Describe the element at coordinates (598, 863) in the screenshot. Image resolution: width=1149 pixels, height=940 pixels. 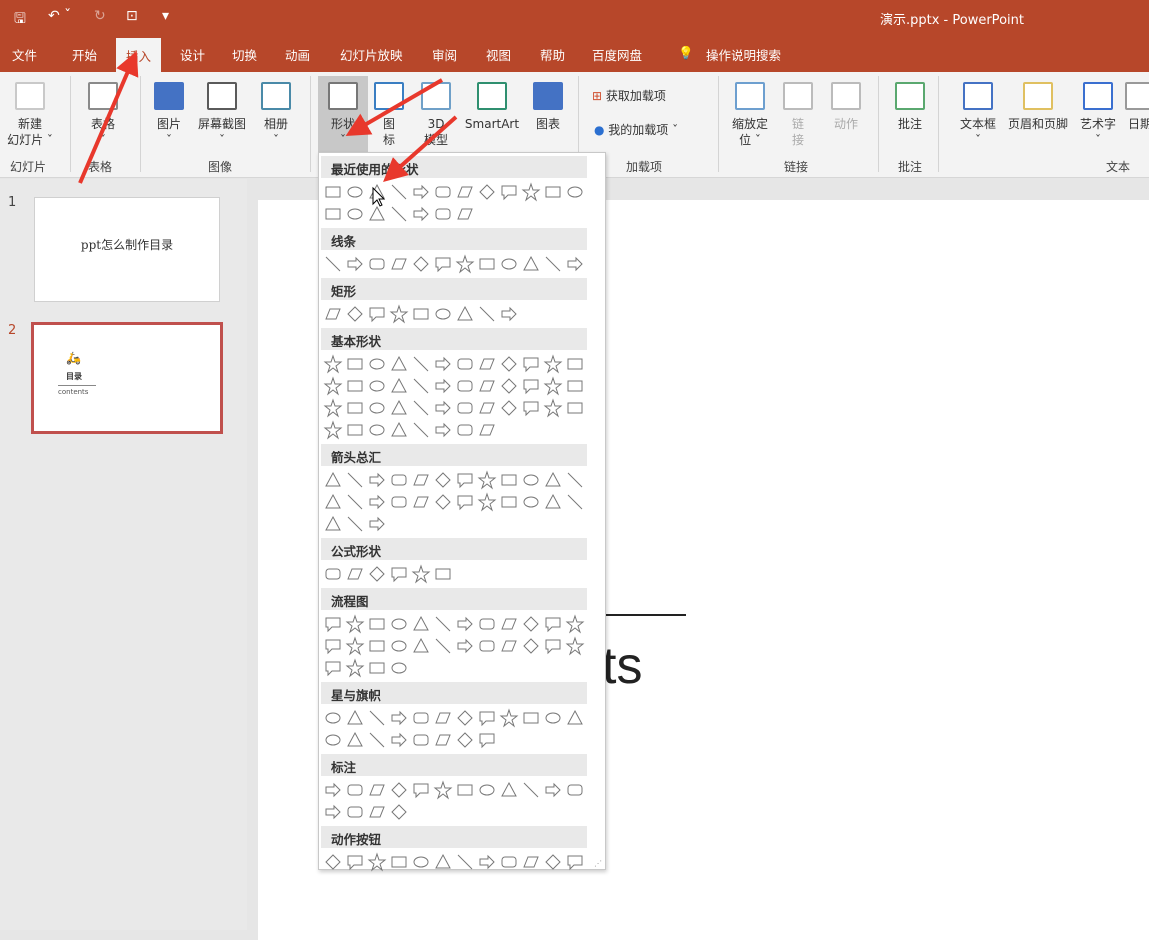
I see `resize-grip-icon: ⋰` at that location.